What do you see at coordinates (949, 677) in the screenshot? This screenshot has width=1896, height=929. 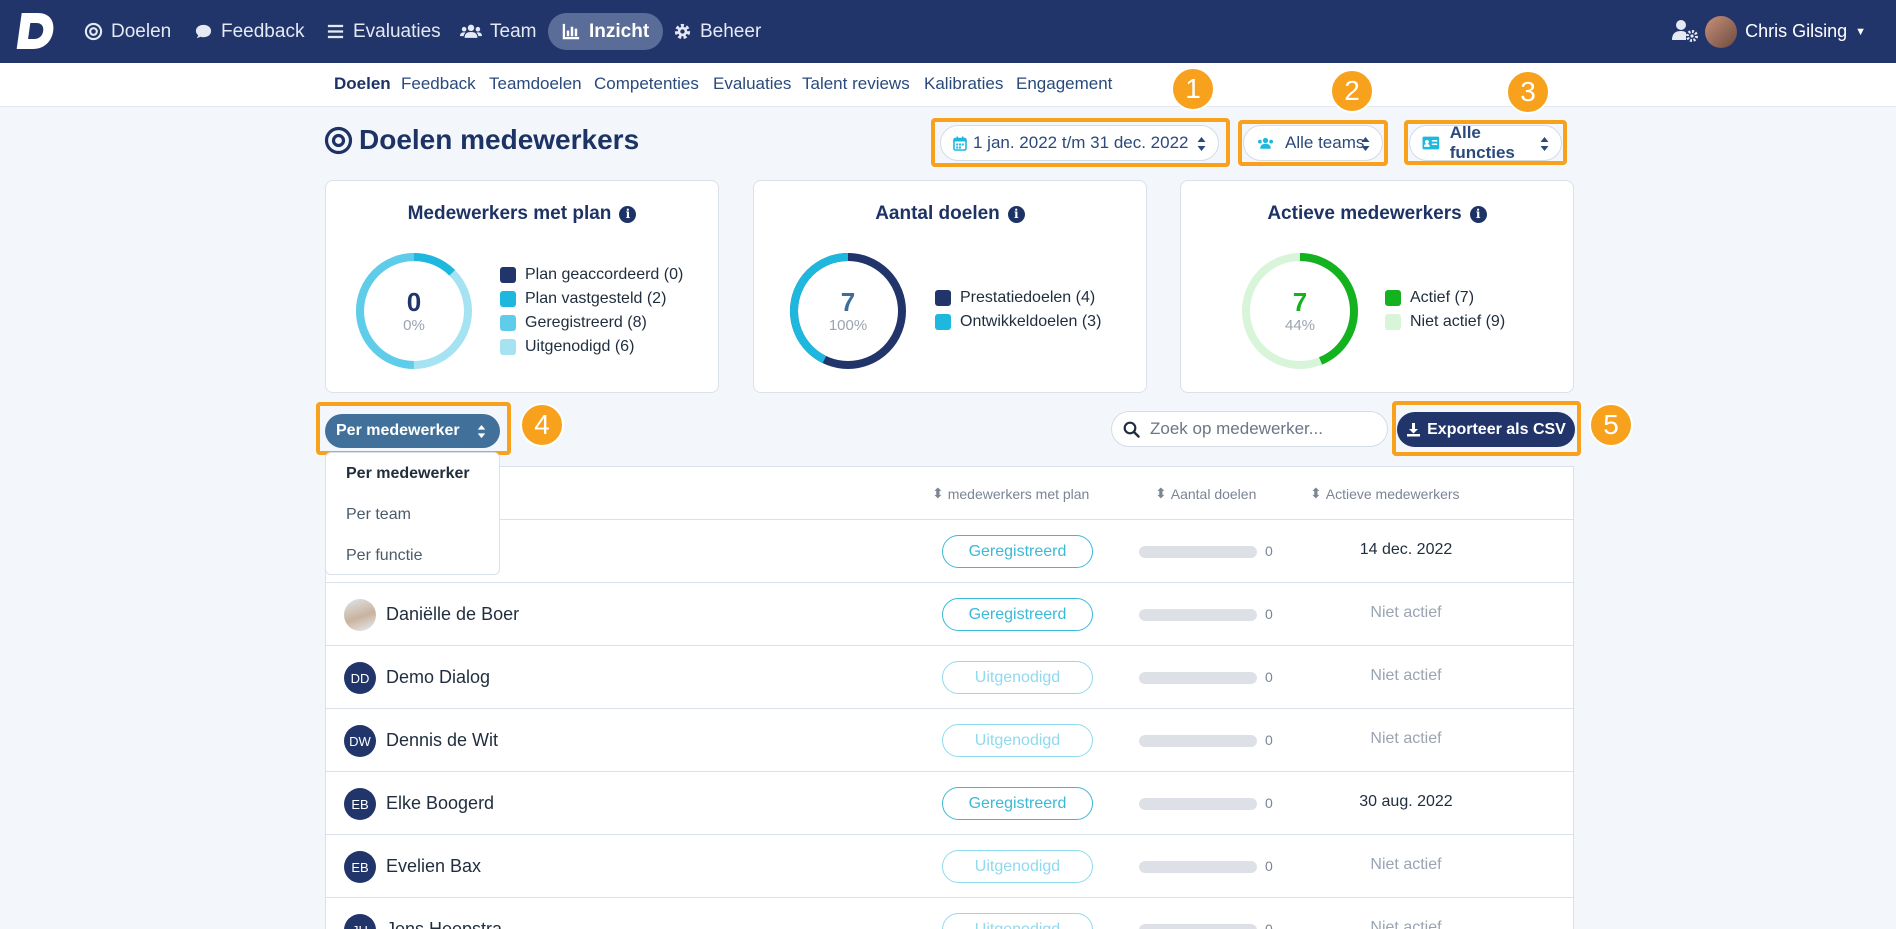 I see `table-row: DD Demo Dialog Uitgenodigd 0 Niet actief` at bounding box center [949, 677].